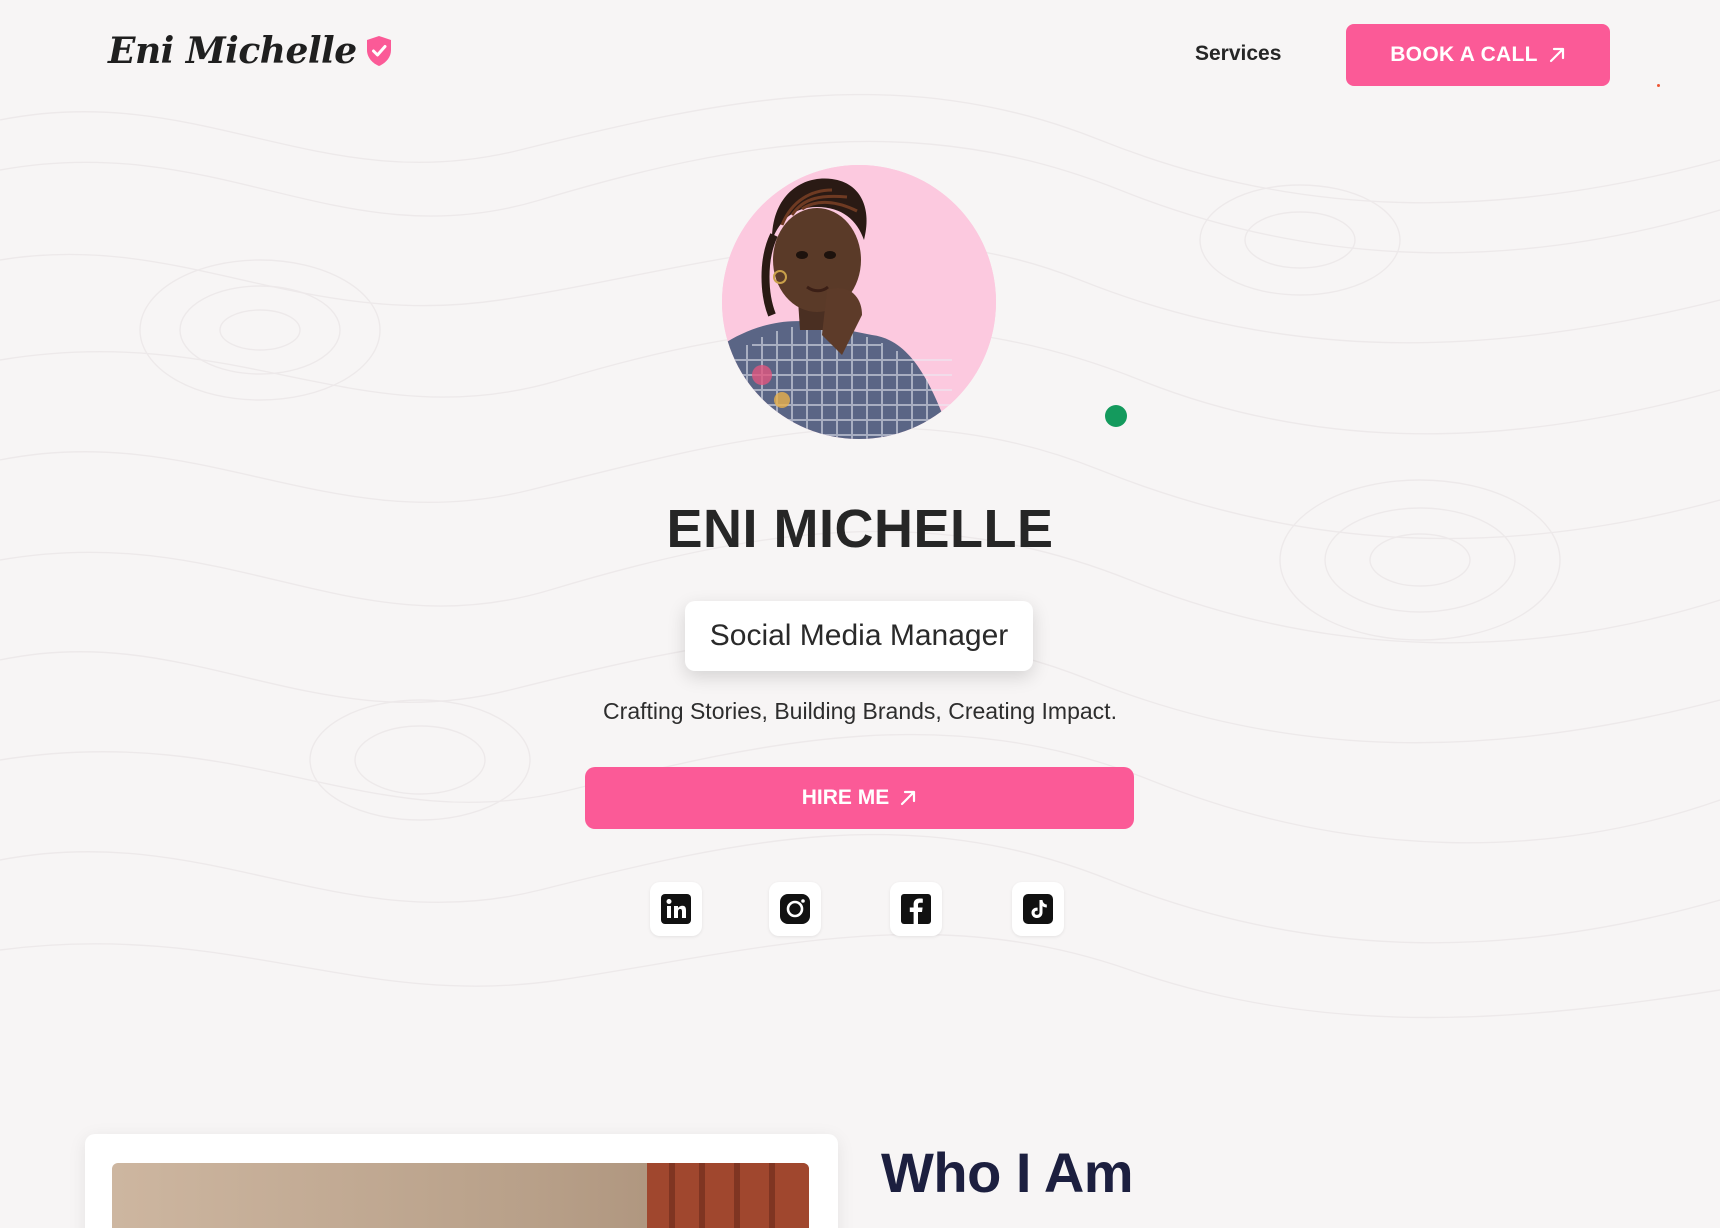 Image resolution: width=1720 pixels, height=1228 pixels. Describe the element at coordinates (860, 909) in the screenshot. I see `social-links` at that location.